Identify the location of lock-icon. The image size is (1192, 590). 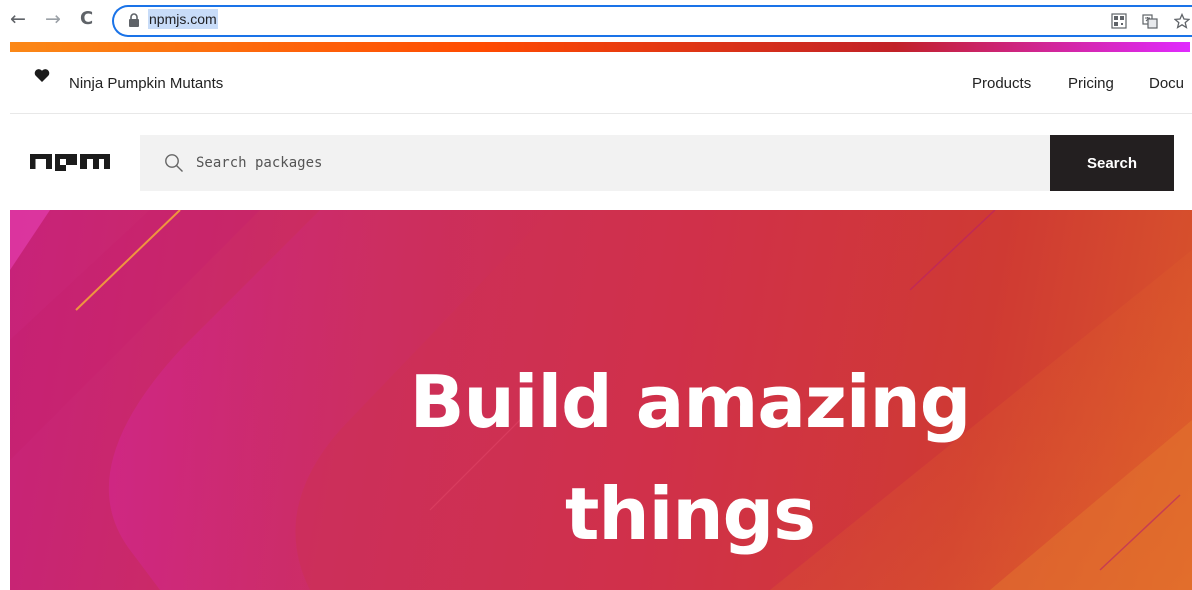
(134, 20).